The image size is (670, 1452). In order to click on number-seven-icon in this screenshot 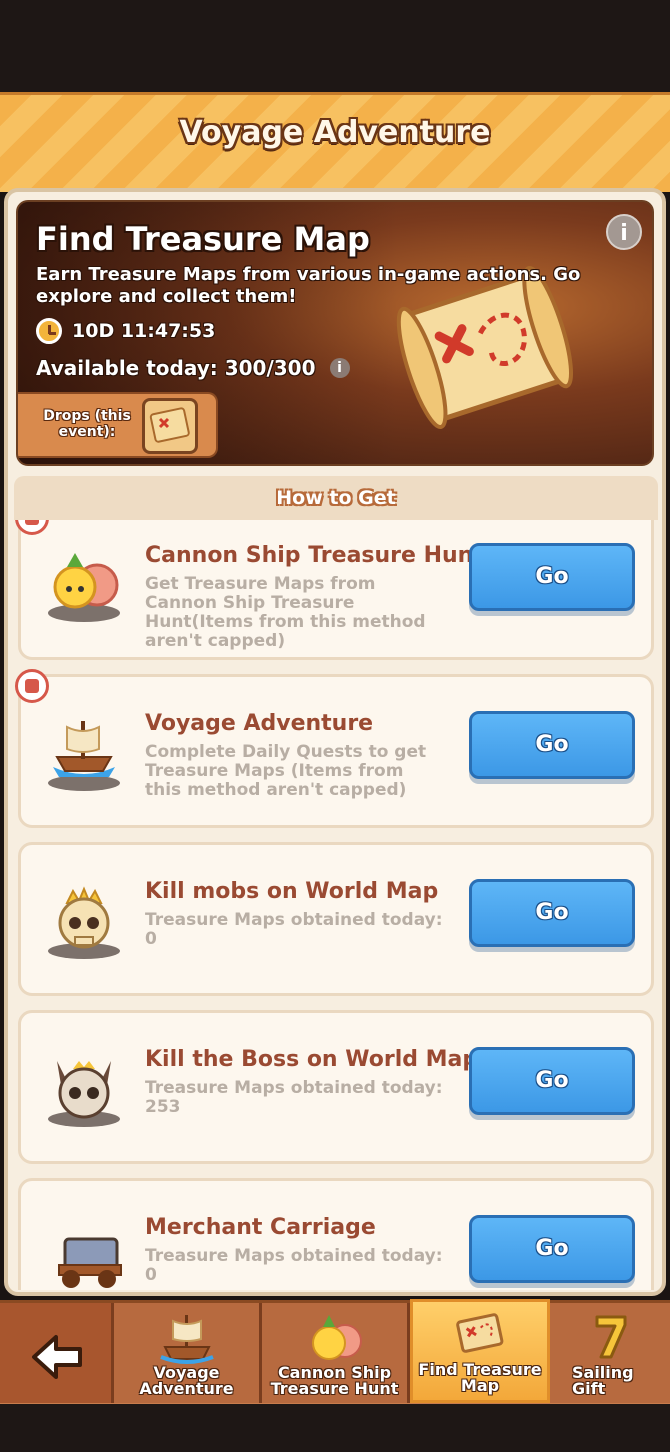, I will do `click(611, 1337)`.